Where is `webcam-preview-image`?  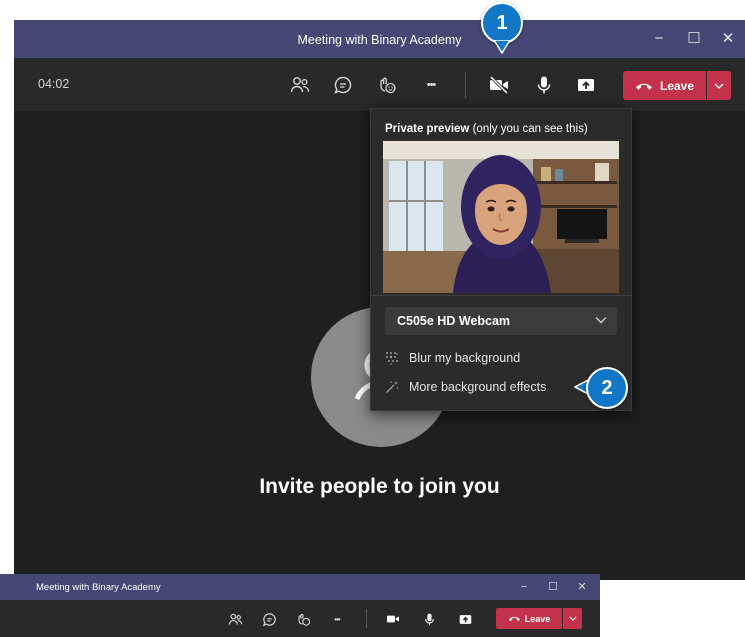
webcam-preview-image is located at coordinates (501, 217).